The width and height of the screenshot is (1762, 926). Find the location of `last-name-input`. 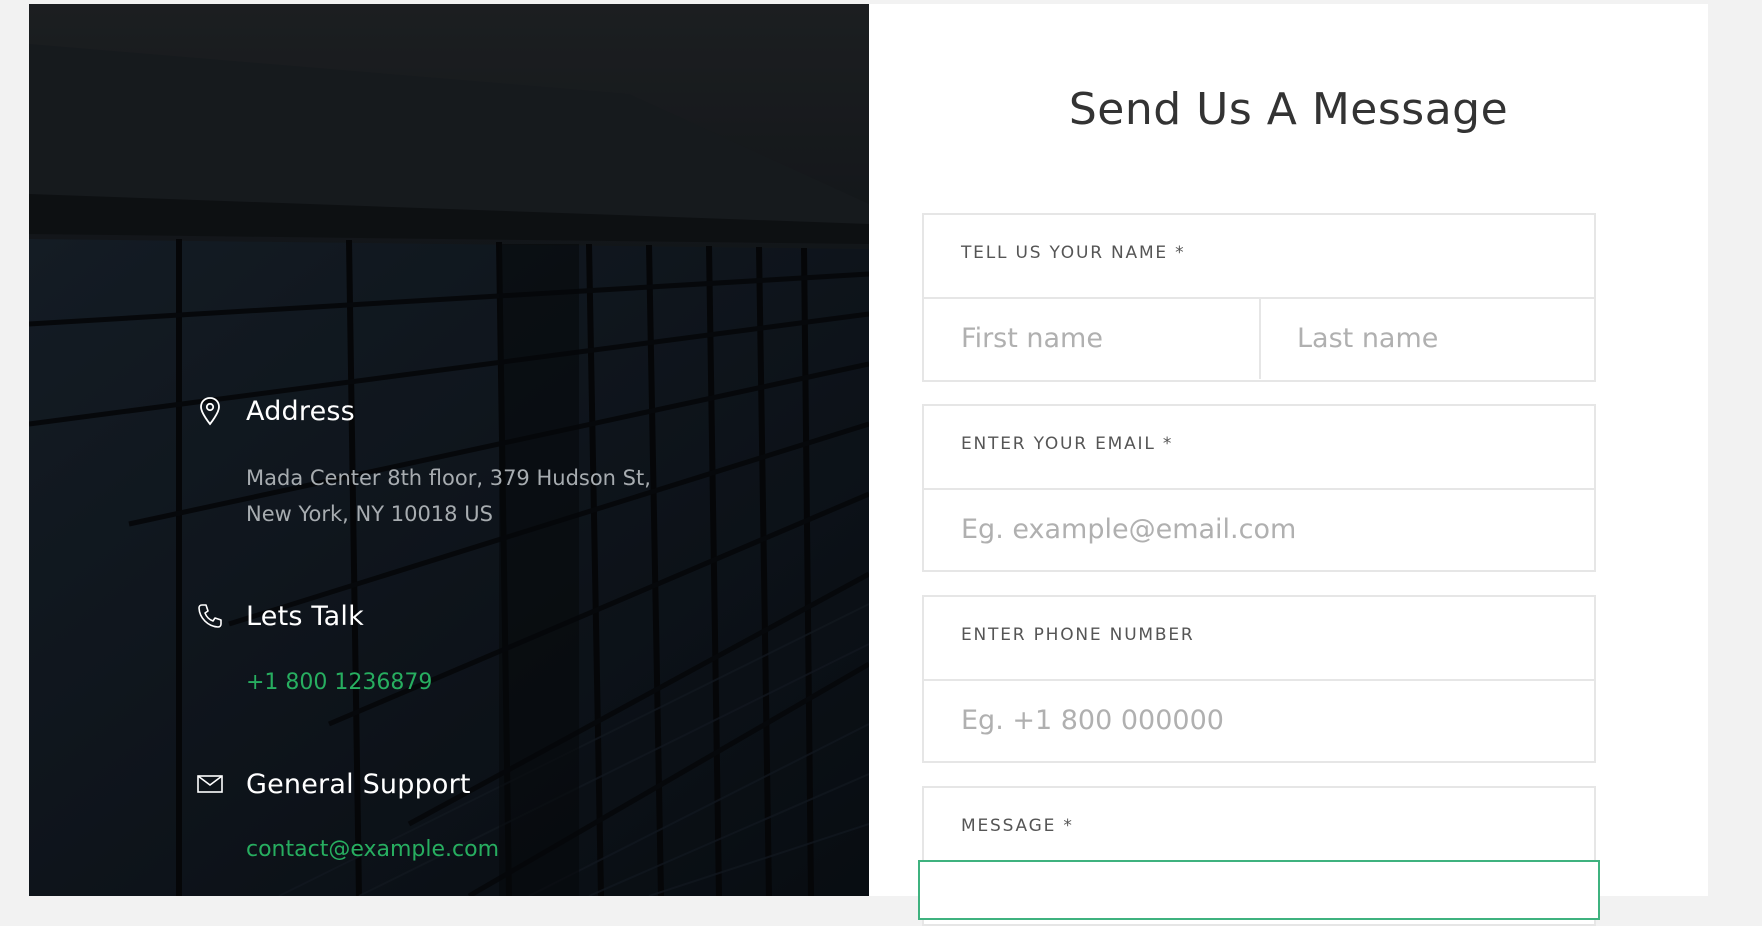

last-name-input is located at coordinates (1442, 338).